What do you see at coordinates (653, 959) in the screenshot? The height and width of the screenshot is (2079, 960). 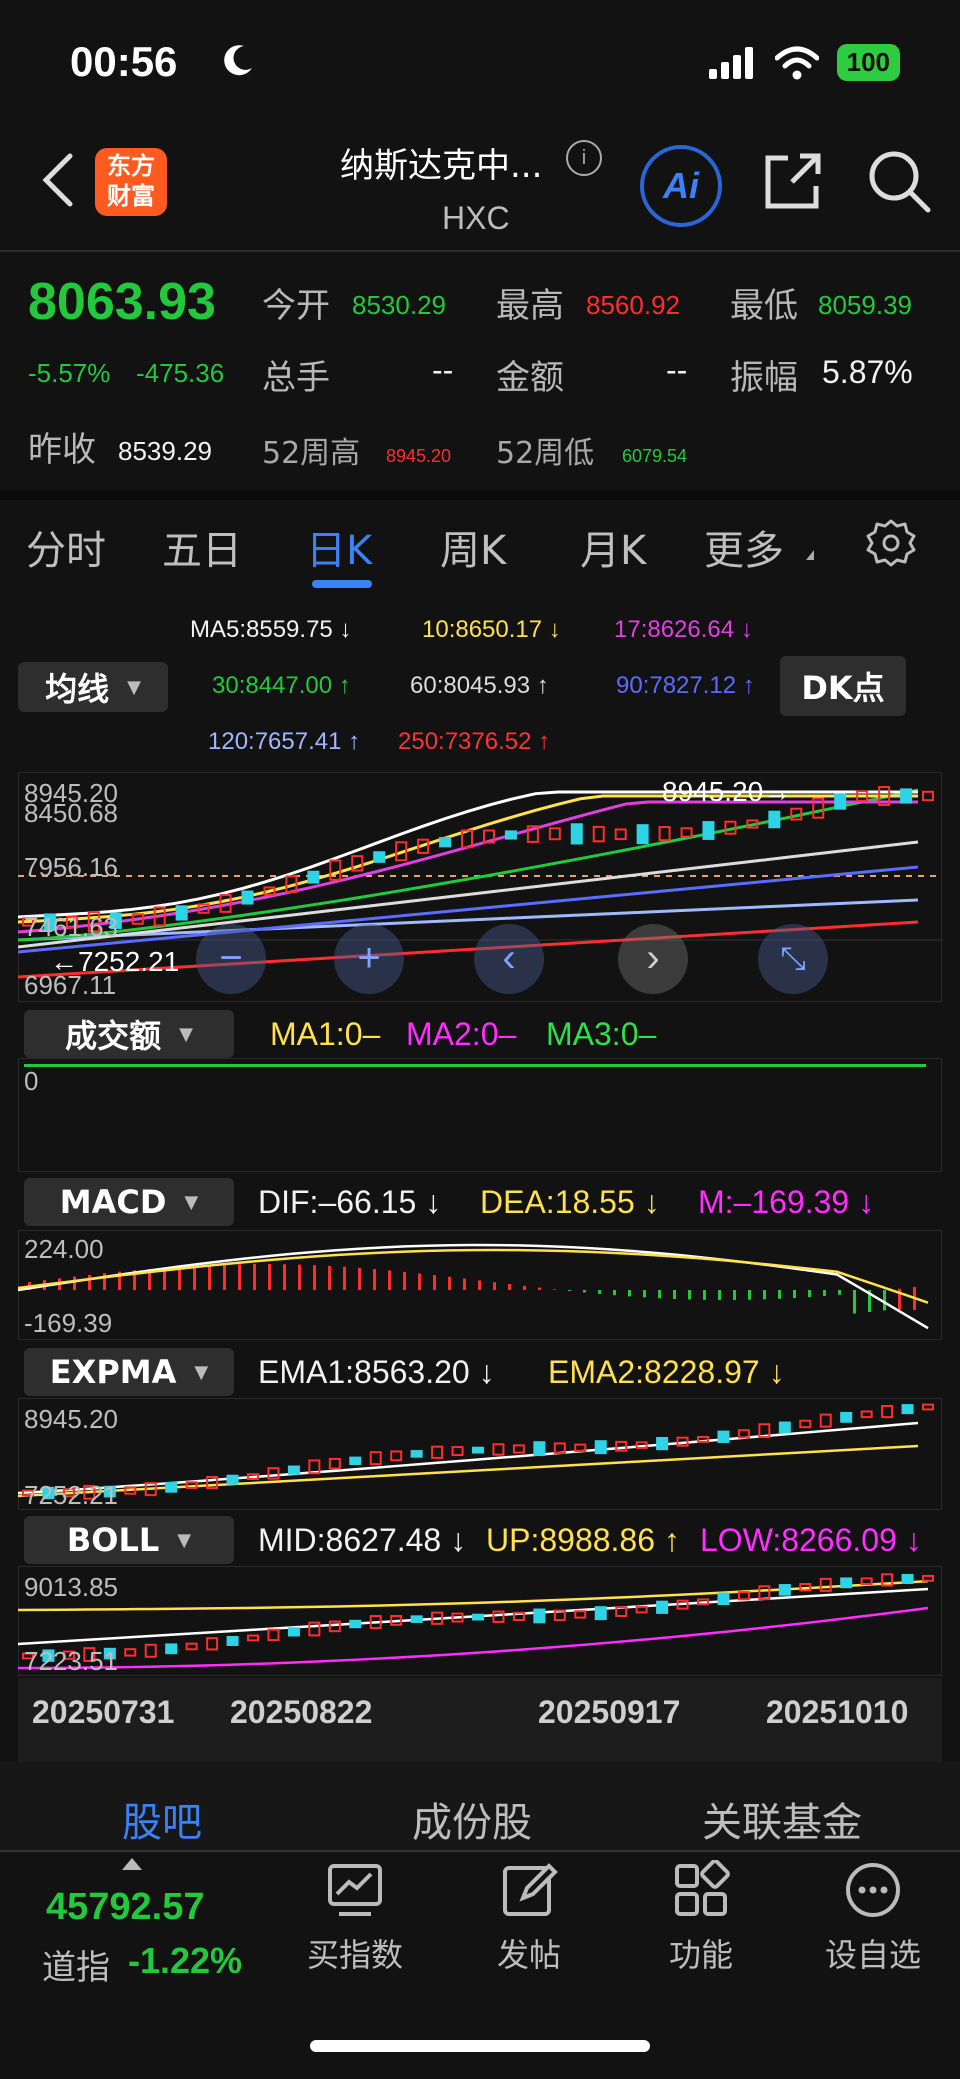 I see `scroll-right-button: ›` at bounding box center [653, 959].